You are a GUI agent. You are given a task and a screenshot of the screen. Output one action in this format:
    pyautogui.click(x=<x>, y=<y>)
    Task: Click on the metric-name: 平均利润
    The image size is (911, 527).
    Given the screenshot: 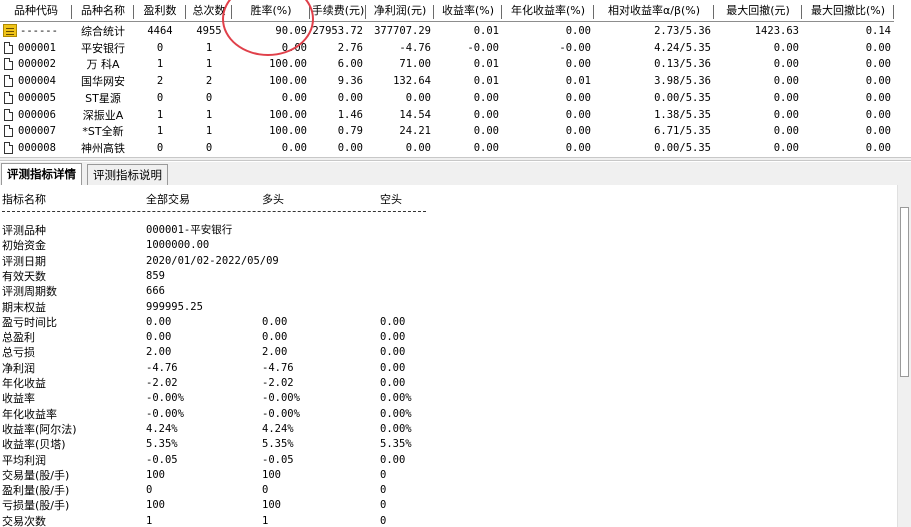 What is the action you would take?
    pyautogui.click(x=24, y=460)
    